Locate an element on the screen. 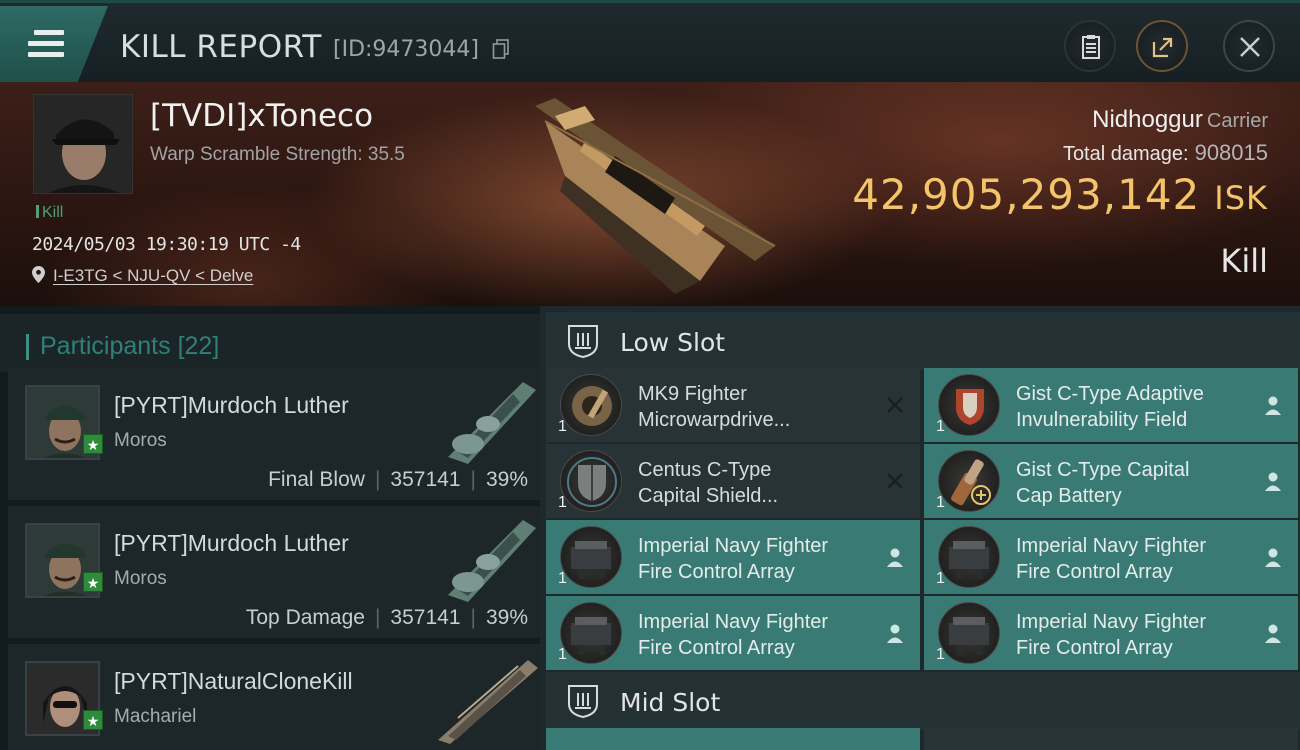 This screenshot has height=750, width=1300. total-damage: Total damage: 908015 is located at coordinates (1165, 153).